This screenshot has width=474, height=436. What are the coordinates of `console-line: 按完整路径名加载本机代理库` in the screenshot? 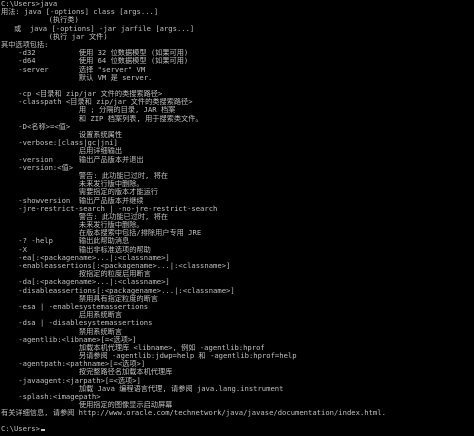 It's located at (87, 372).